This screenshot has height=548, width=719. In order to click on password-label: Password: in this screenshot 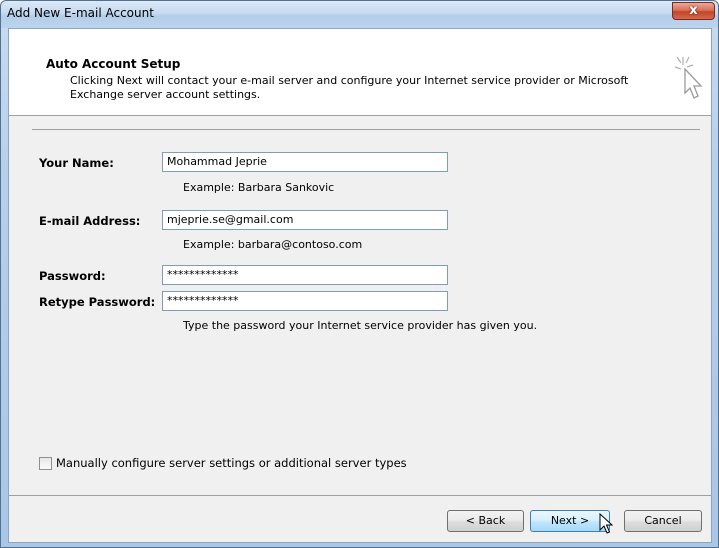, I will do `click(72, 276)`.